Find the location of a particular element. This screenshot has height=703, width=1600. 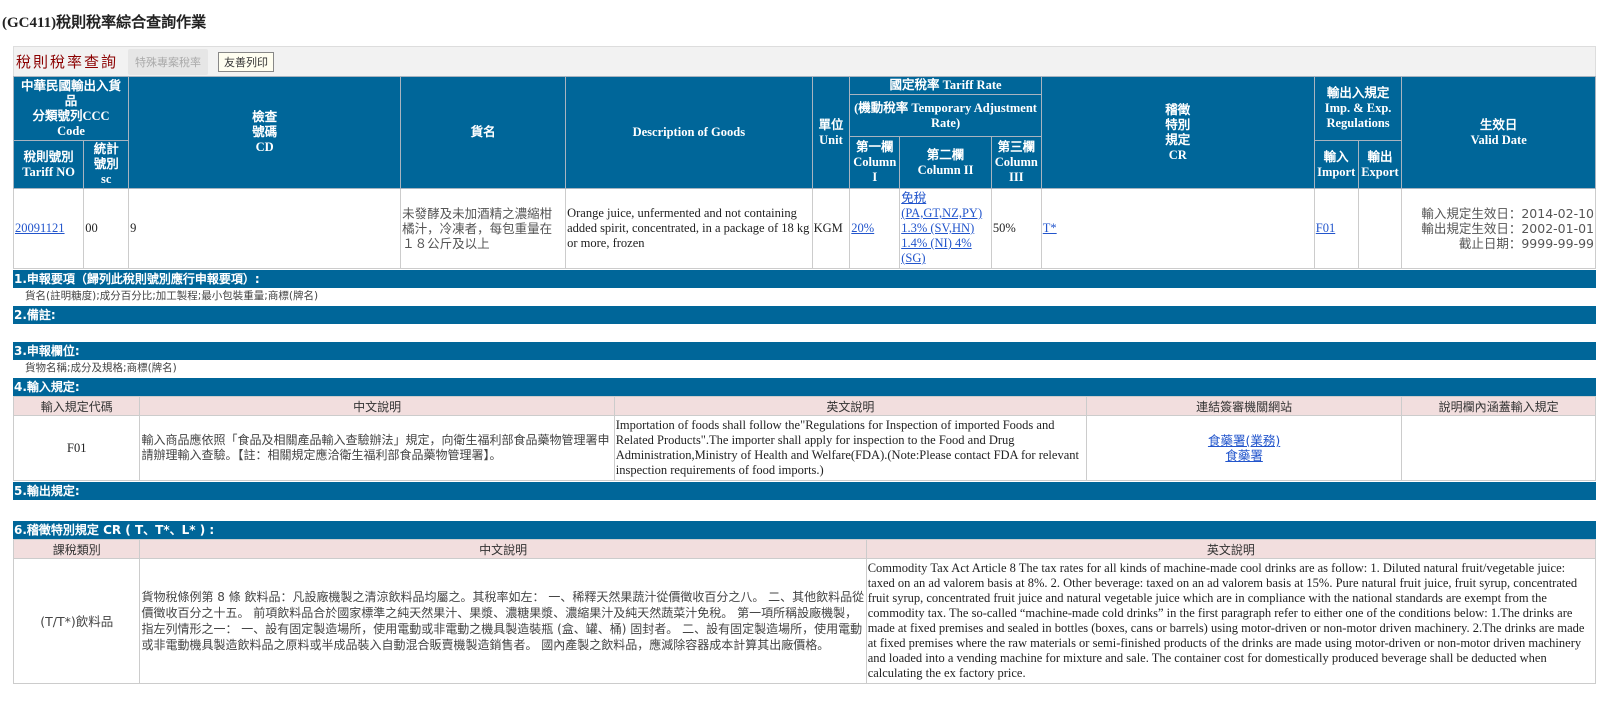

col1-rate-link: 20% is located at coordinates (862, 228).